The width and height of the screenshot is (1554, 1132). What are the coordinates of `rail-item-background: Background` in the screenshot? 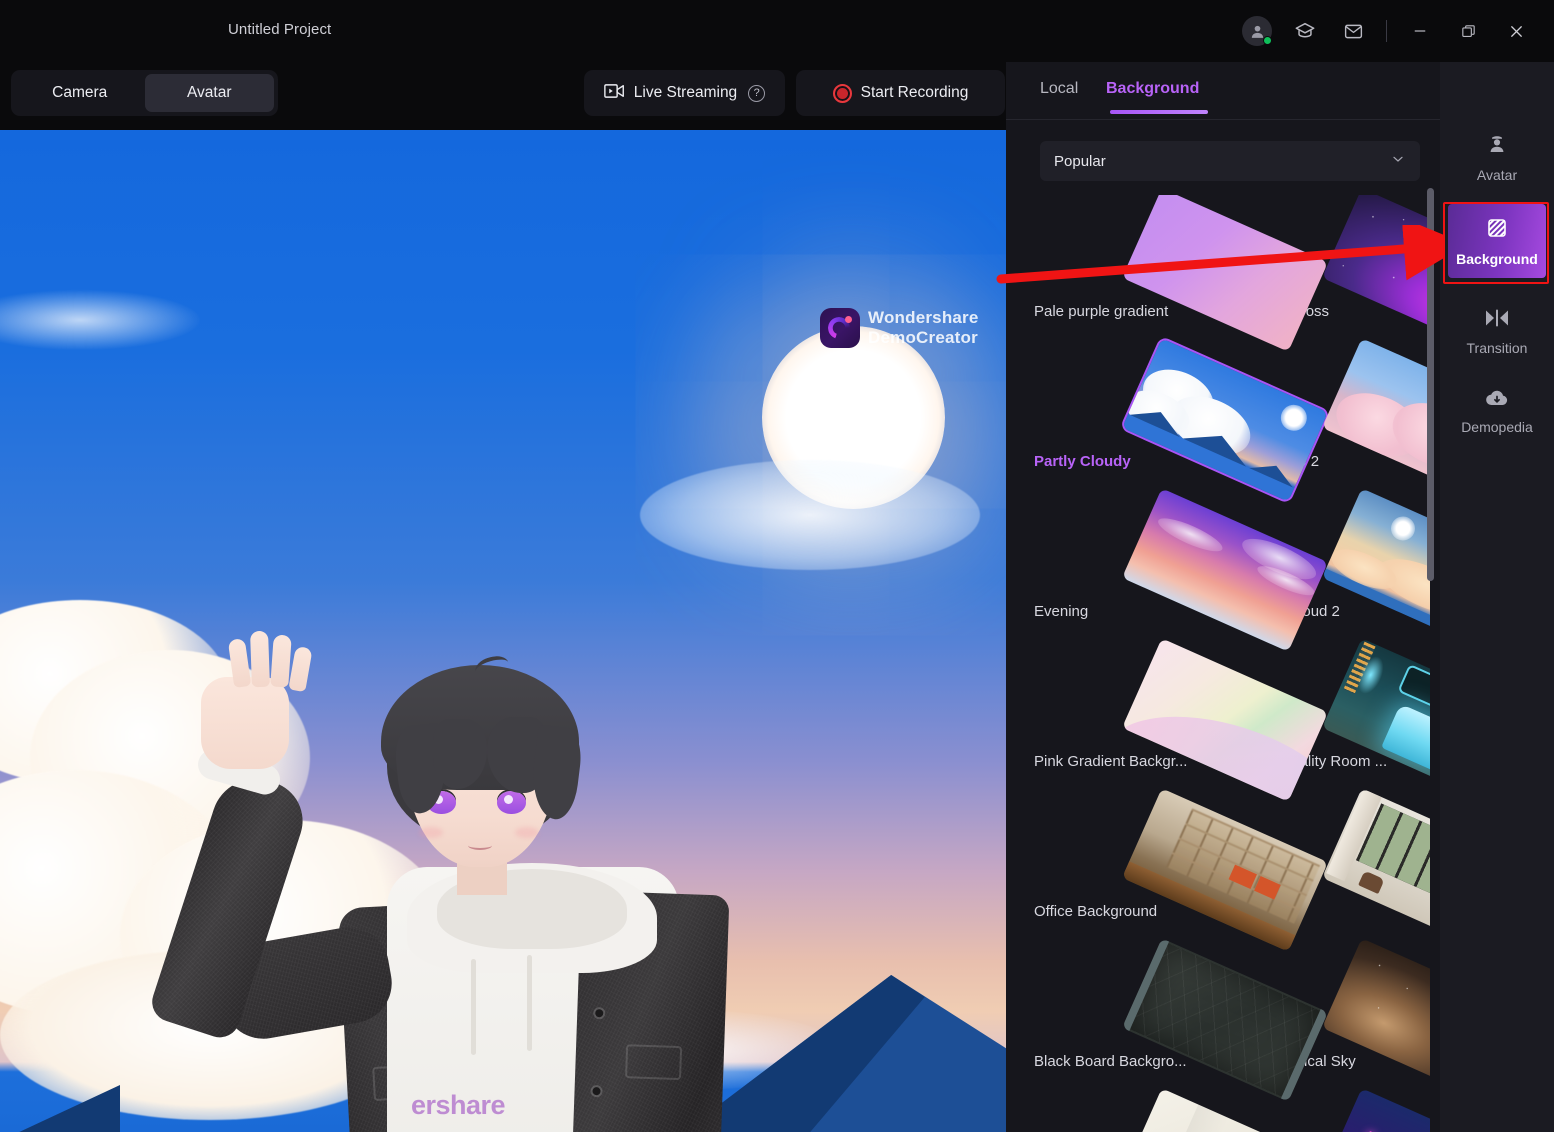 It's located at (1497, 241).